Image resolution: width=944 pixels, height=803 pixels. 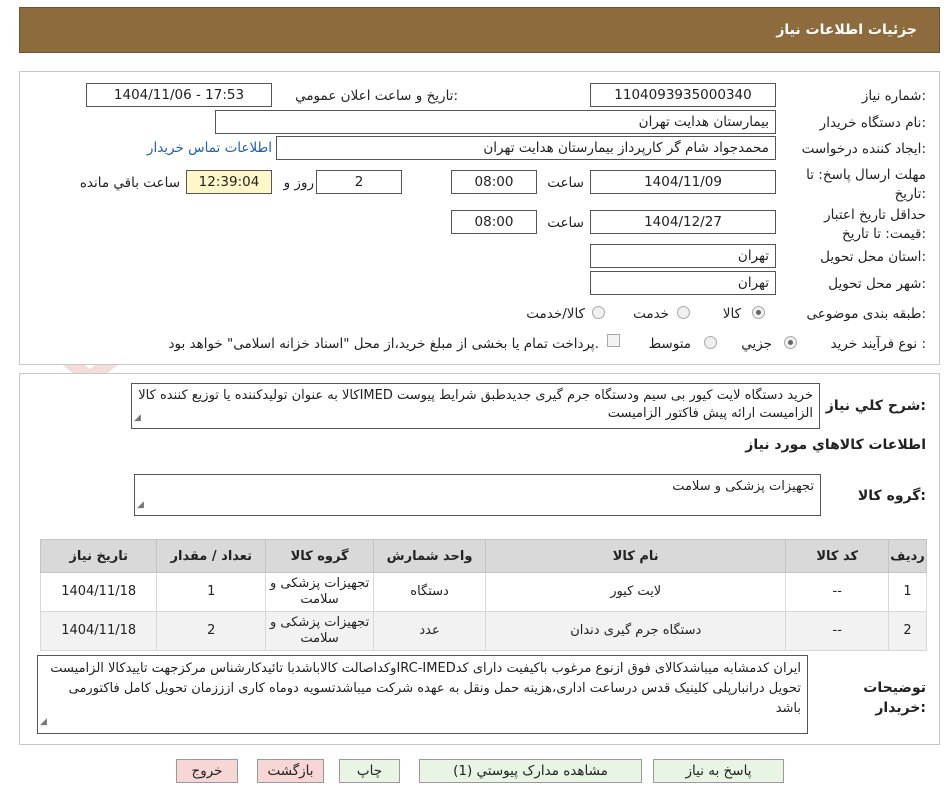 What do you see at coordinates (495, 122) in the screenshot?
I see `buyer-org-field: بیمارستان هدایت تهران` at bounding box center [495, 122].